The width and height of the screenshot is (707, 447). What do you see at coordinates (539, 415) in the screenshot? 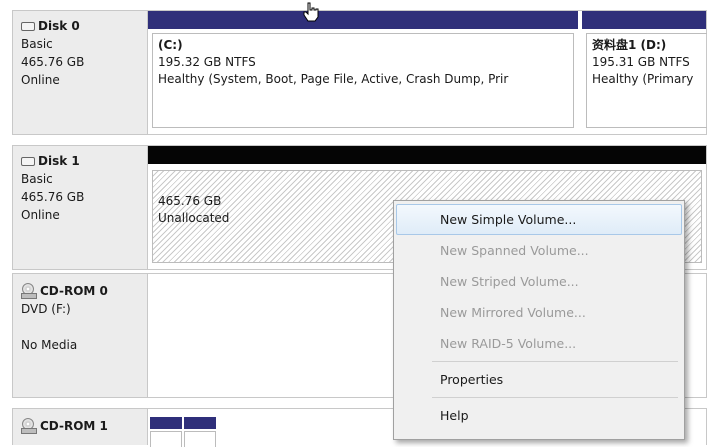
I see `menu-item-help: Help` at bounding box center [539, 415].